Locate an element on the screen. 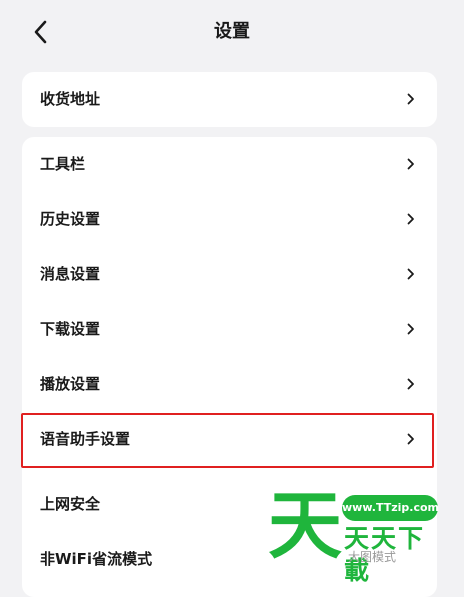 This screenshot has height=597, width=464. settings-item-label: 上网安全 is located at coordinates (70, 504).